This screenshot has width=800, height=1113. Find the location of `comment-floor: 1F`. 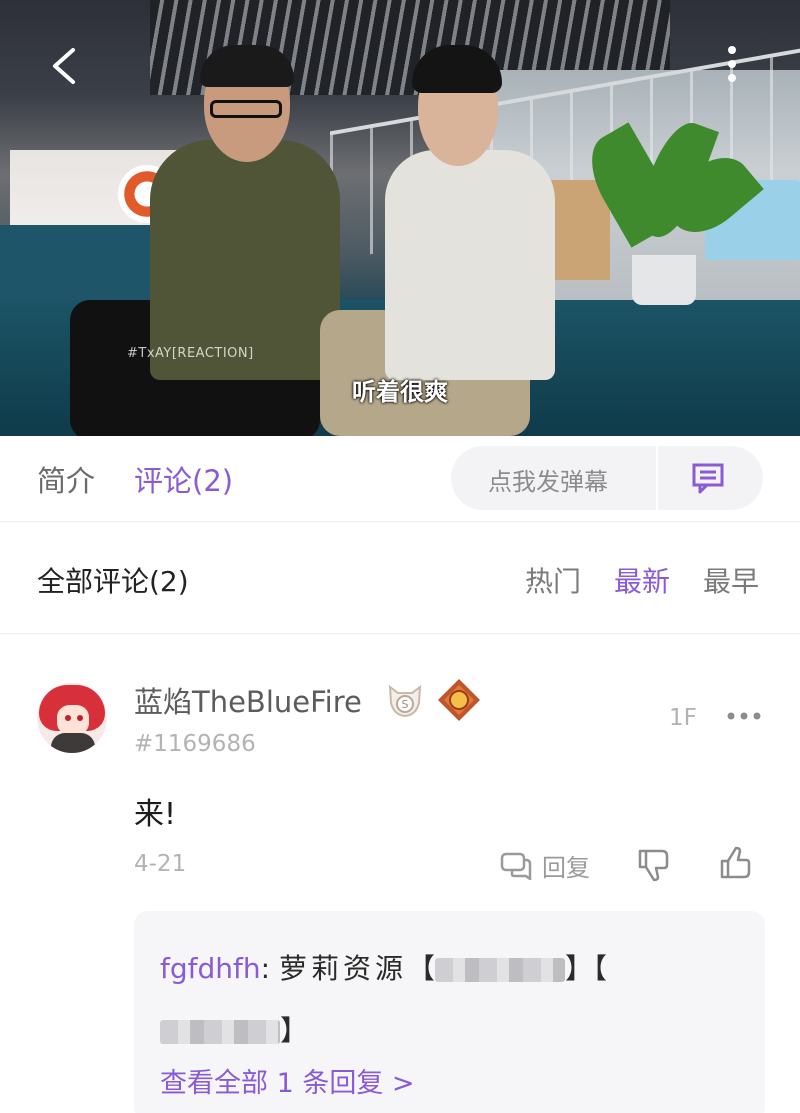

comment-floor: 1F is located at coordinates (683, 718).